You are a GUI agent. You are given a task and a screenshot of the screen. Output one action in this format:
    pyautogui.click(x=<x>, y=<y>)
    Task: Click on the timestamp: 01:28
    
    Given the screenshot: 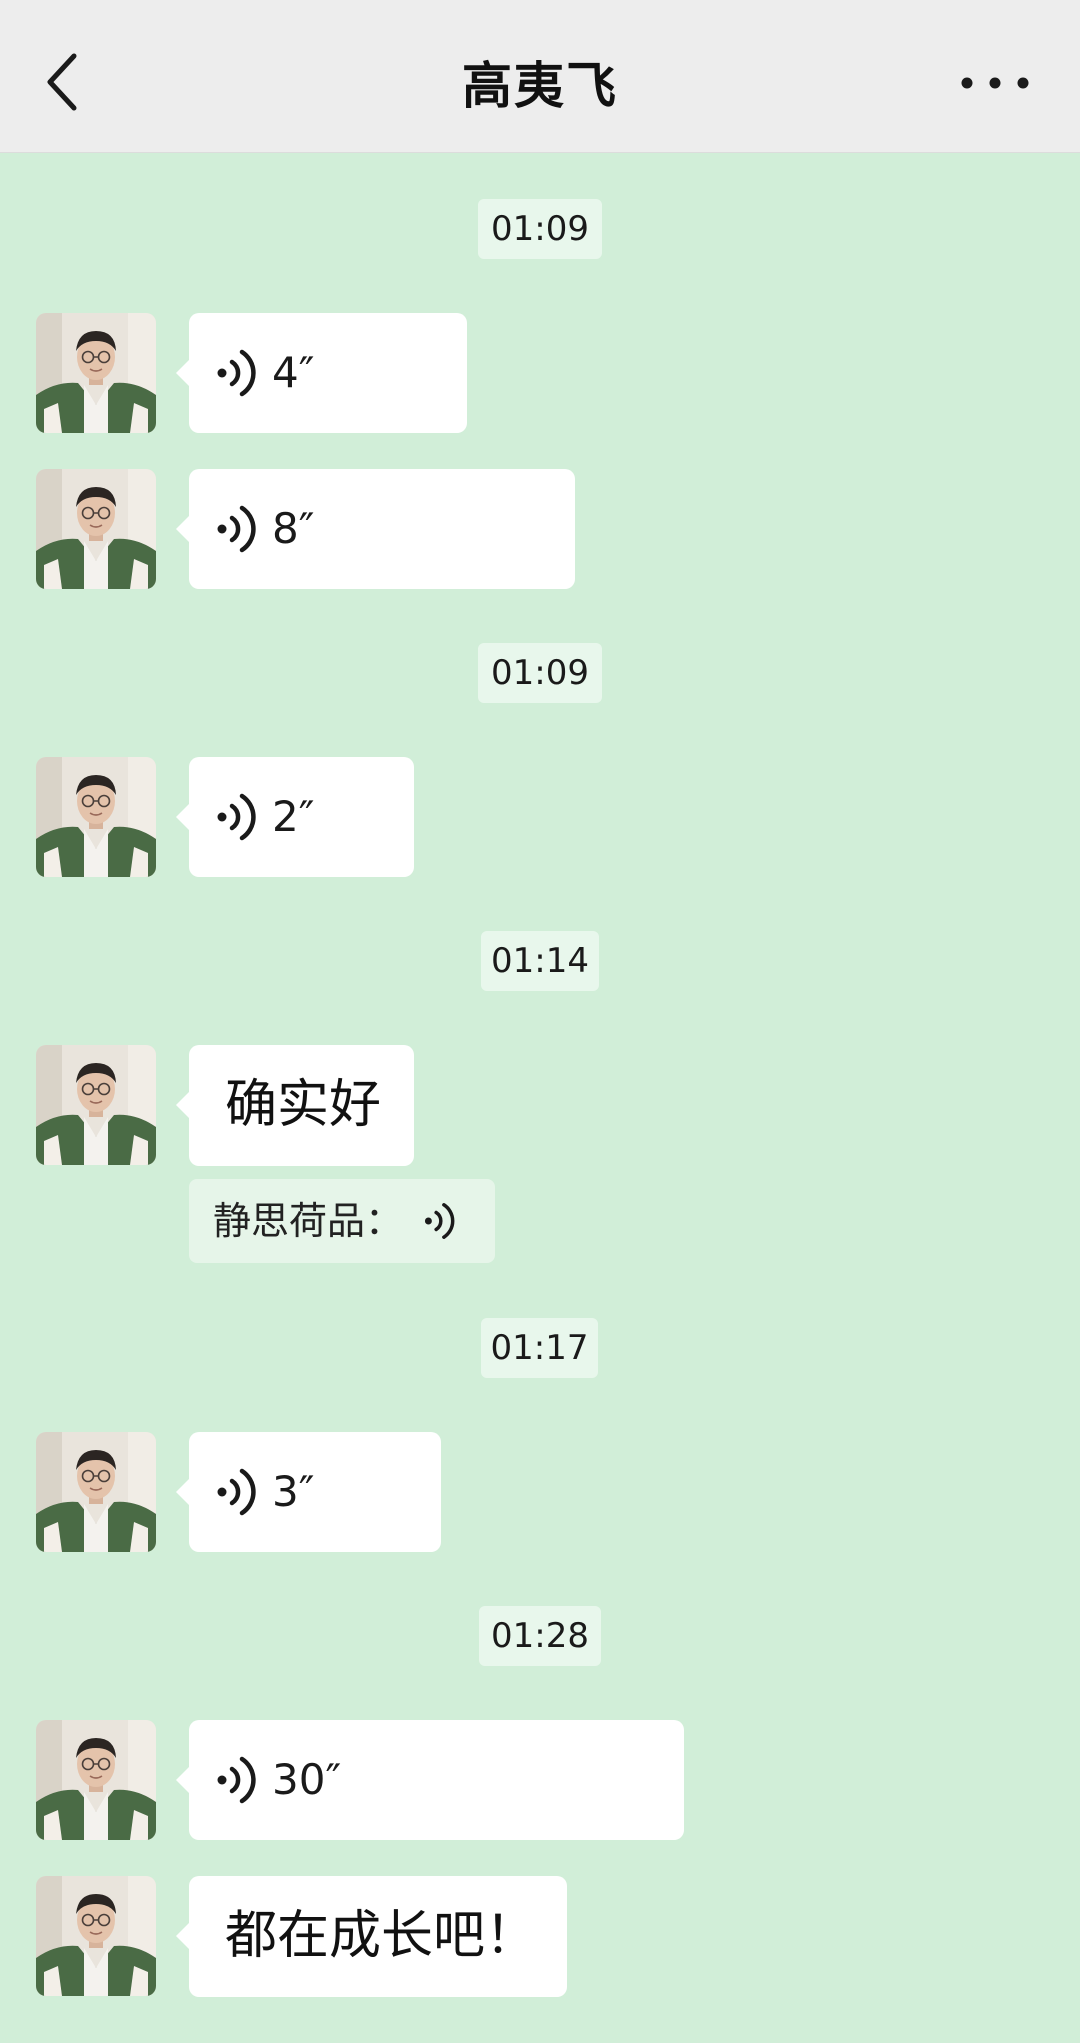 What is the action you would take?
    pyautogui.click(x=540, y=1636)
    